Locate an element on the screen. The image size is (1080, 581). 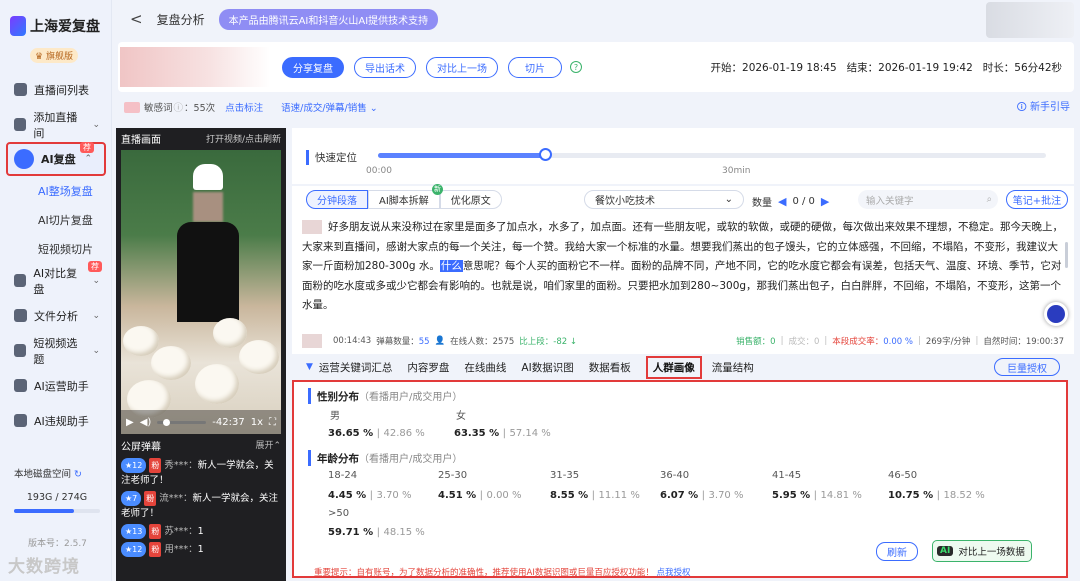
keyword-search-input: 输入关键字 ⌕ is located at coordinates (928, 199).